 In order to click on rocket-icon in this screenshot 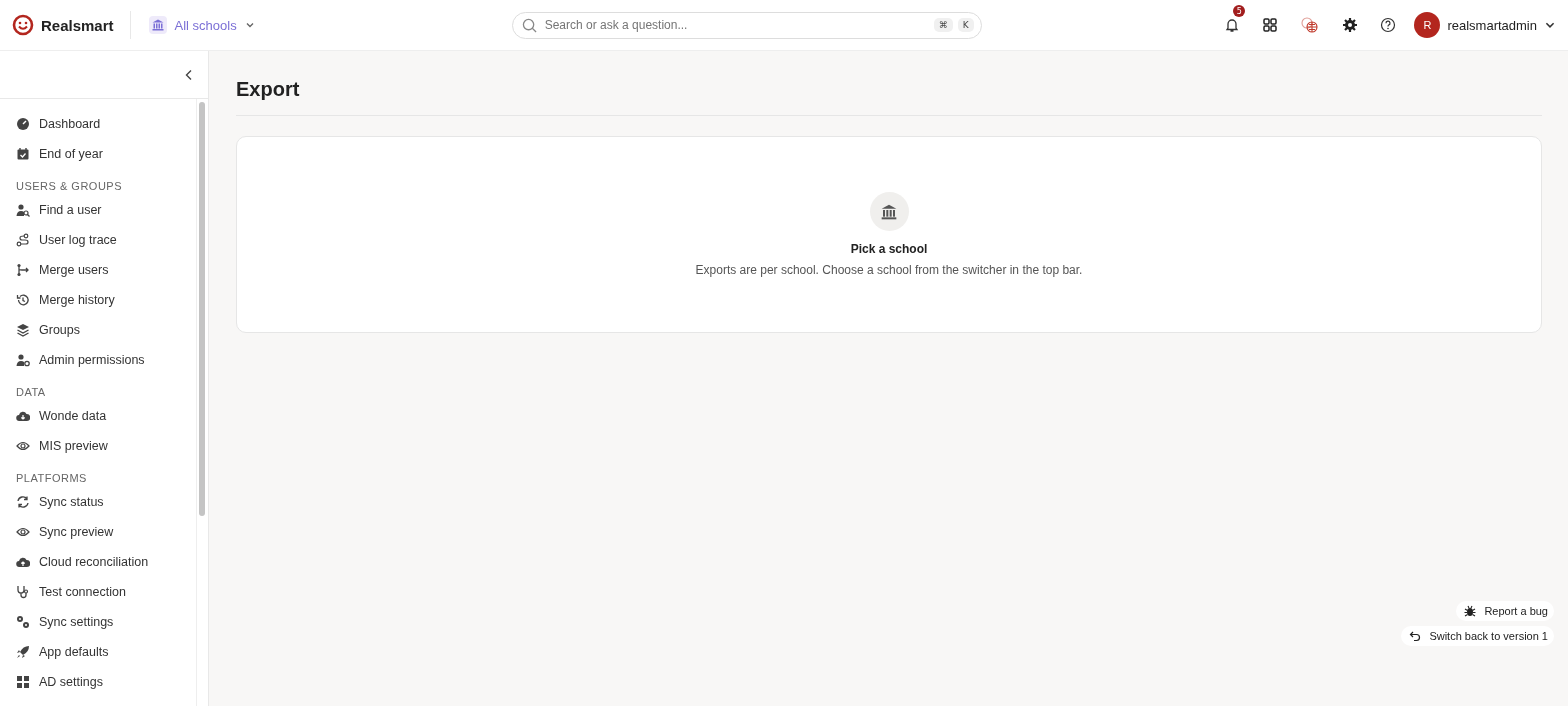, I will do `click(23, 652)`.